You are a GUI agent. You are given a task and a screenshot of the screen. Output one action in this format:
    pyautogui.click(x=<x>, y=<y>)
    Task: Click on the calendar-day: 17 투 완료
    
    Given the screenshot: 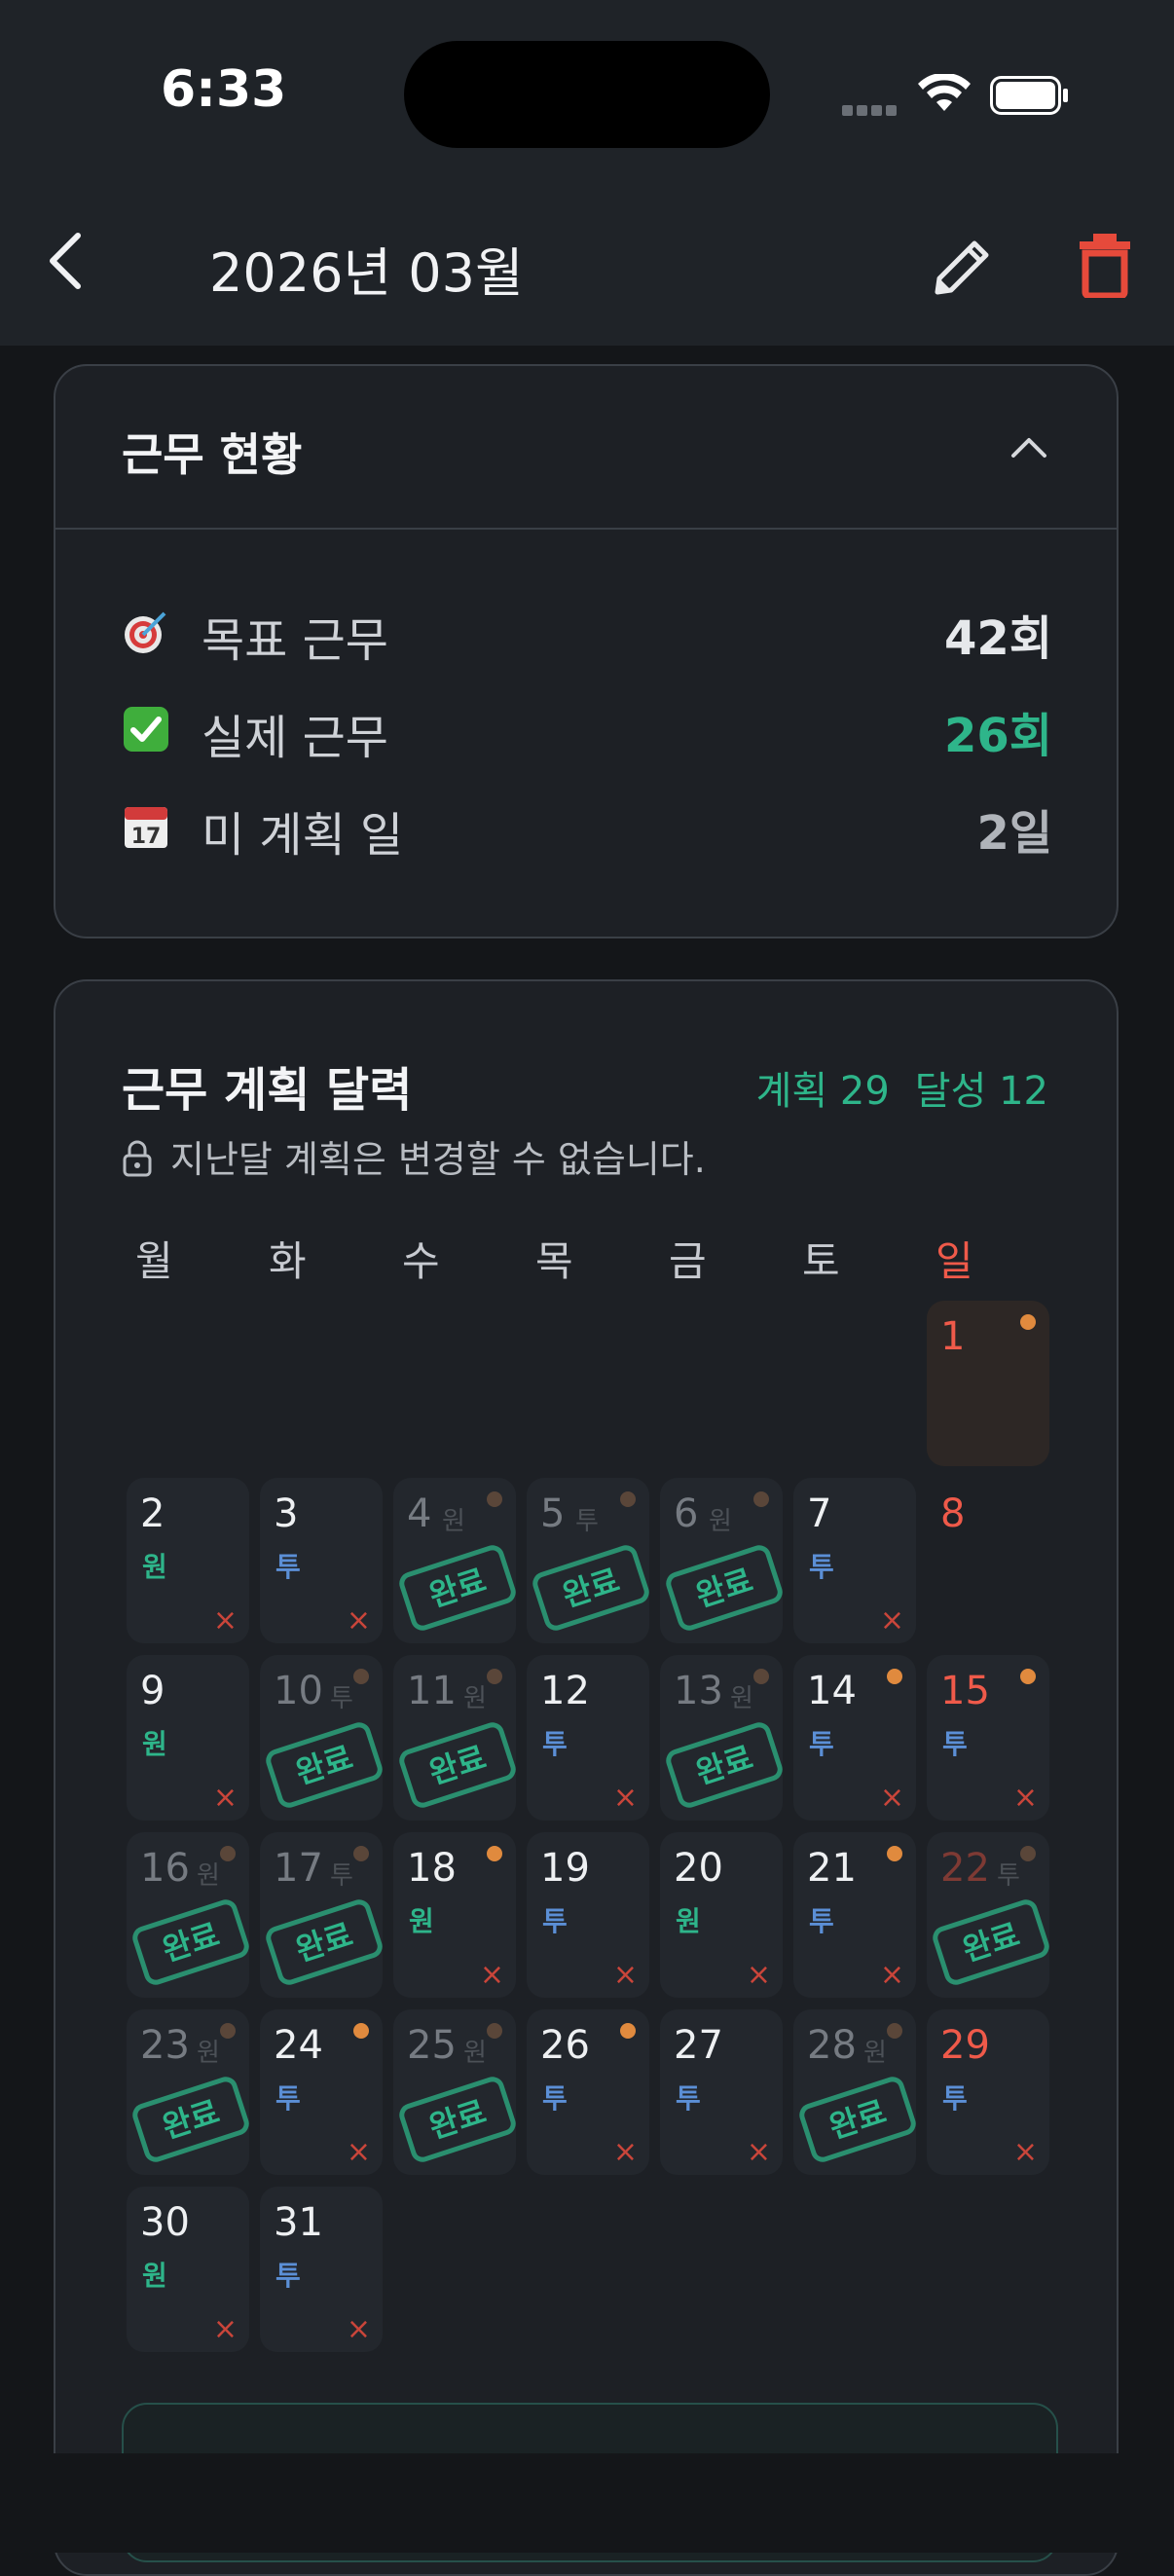 What is the action you would take?
    pyautogui.click(x=322, y=1915)
    